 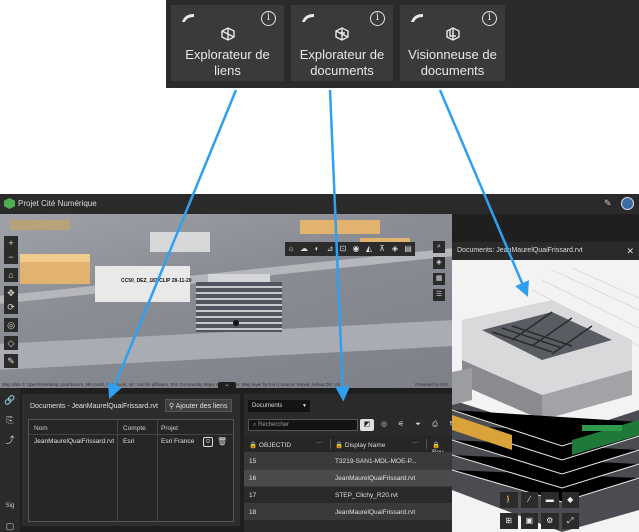 I want to click on location-marker, so click(x=236, y=323).